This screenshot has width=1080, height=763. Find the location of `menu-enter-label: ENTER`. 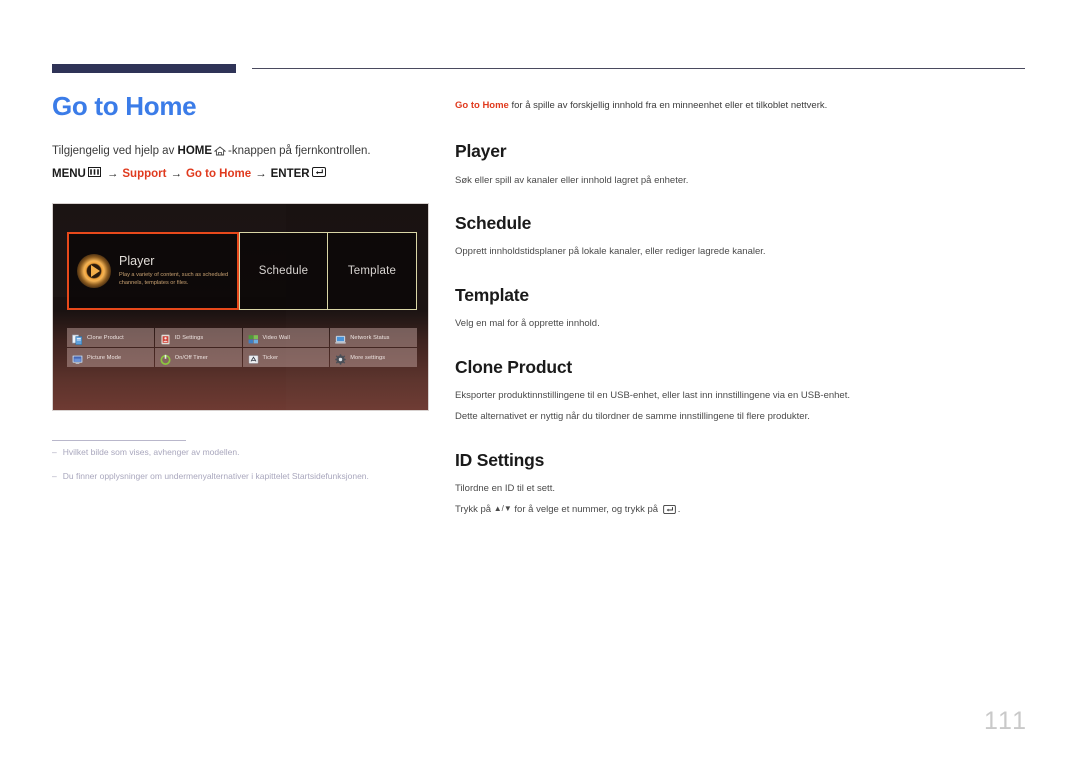

menu-enter-label: ENTER is located at coordinates (290, 174).